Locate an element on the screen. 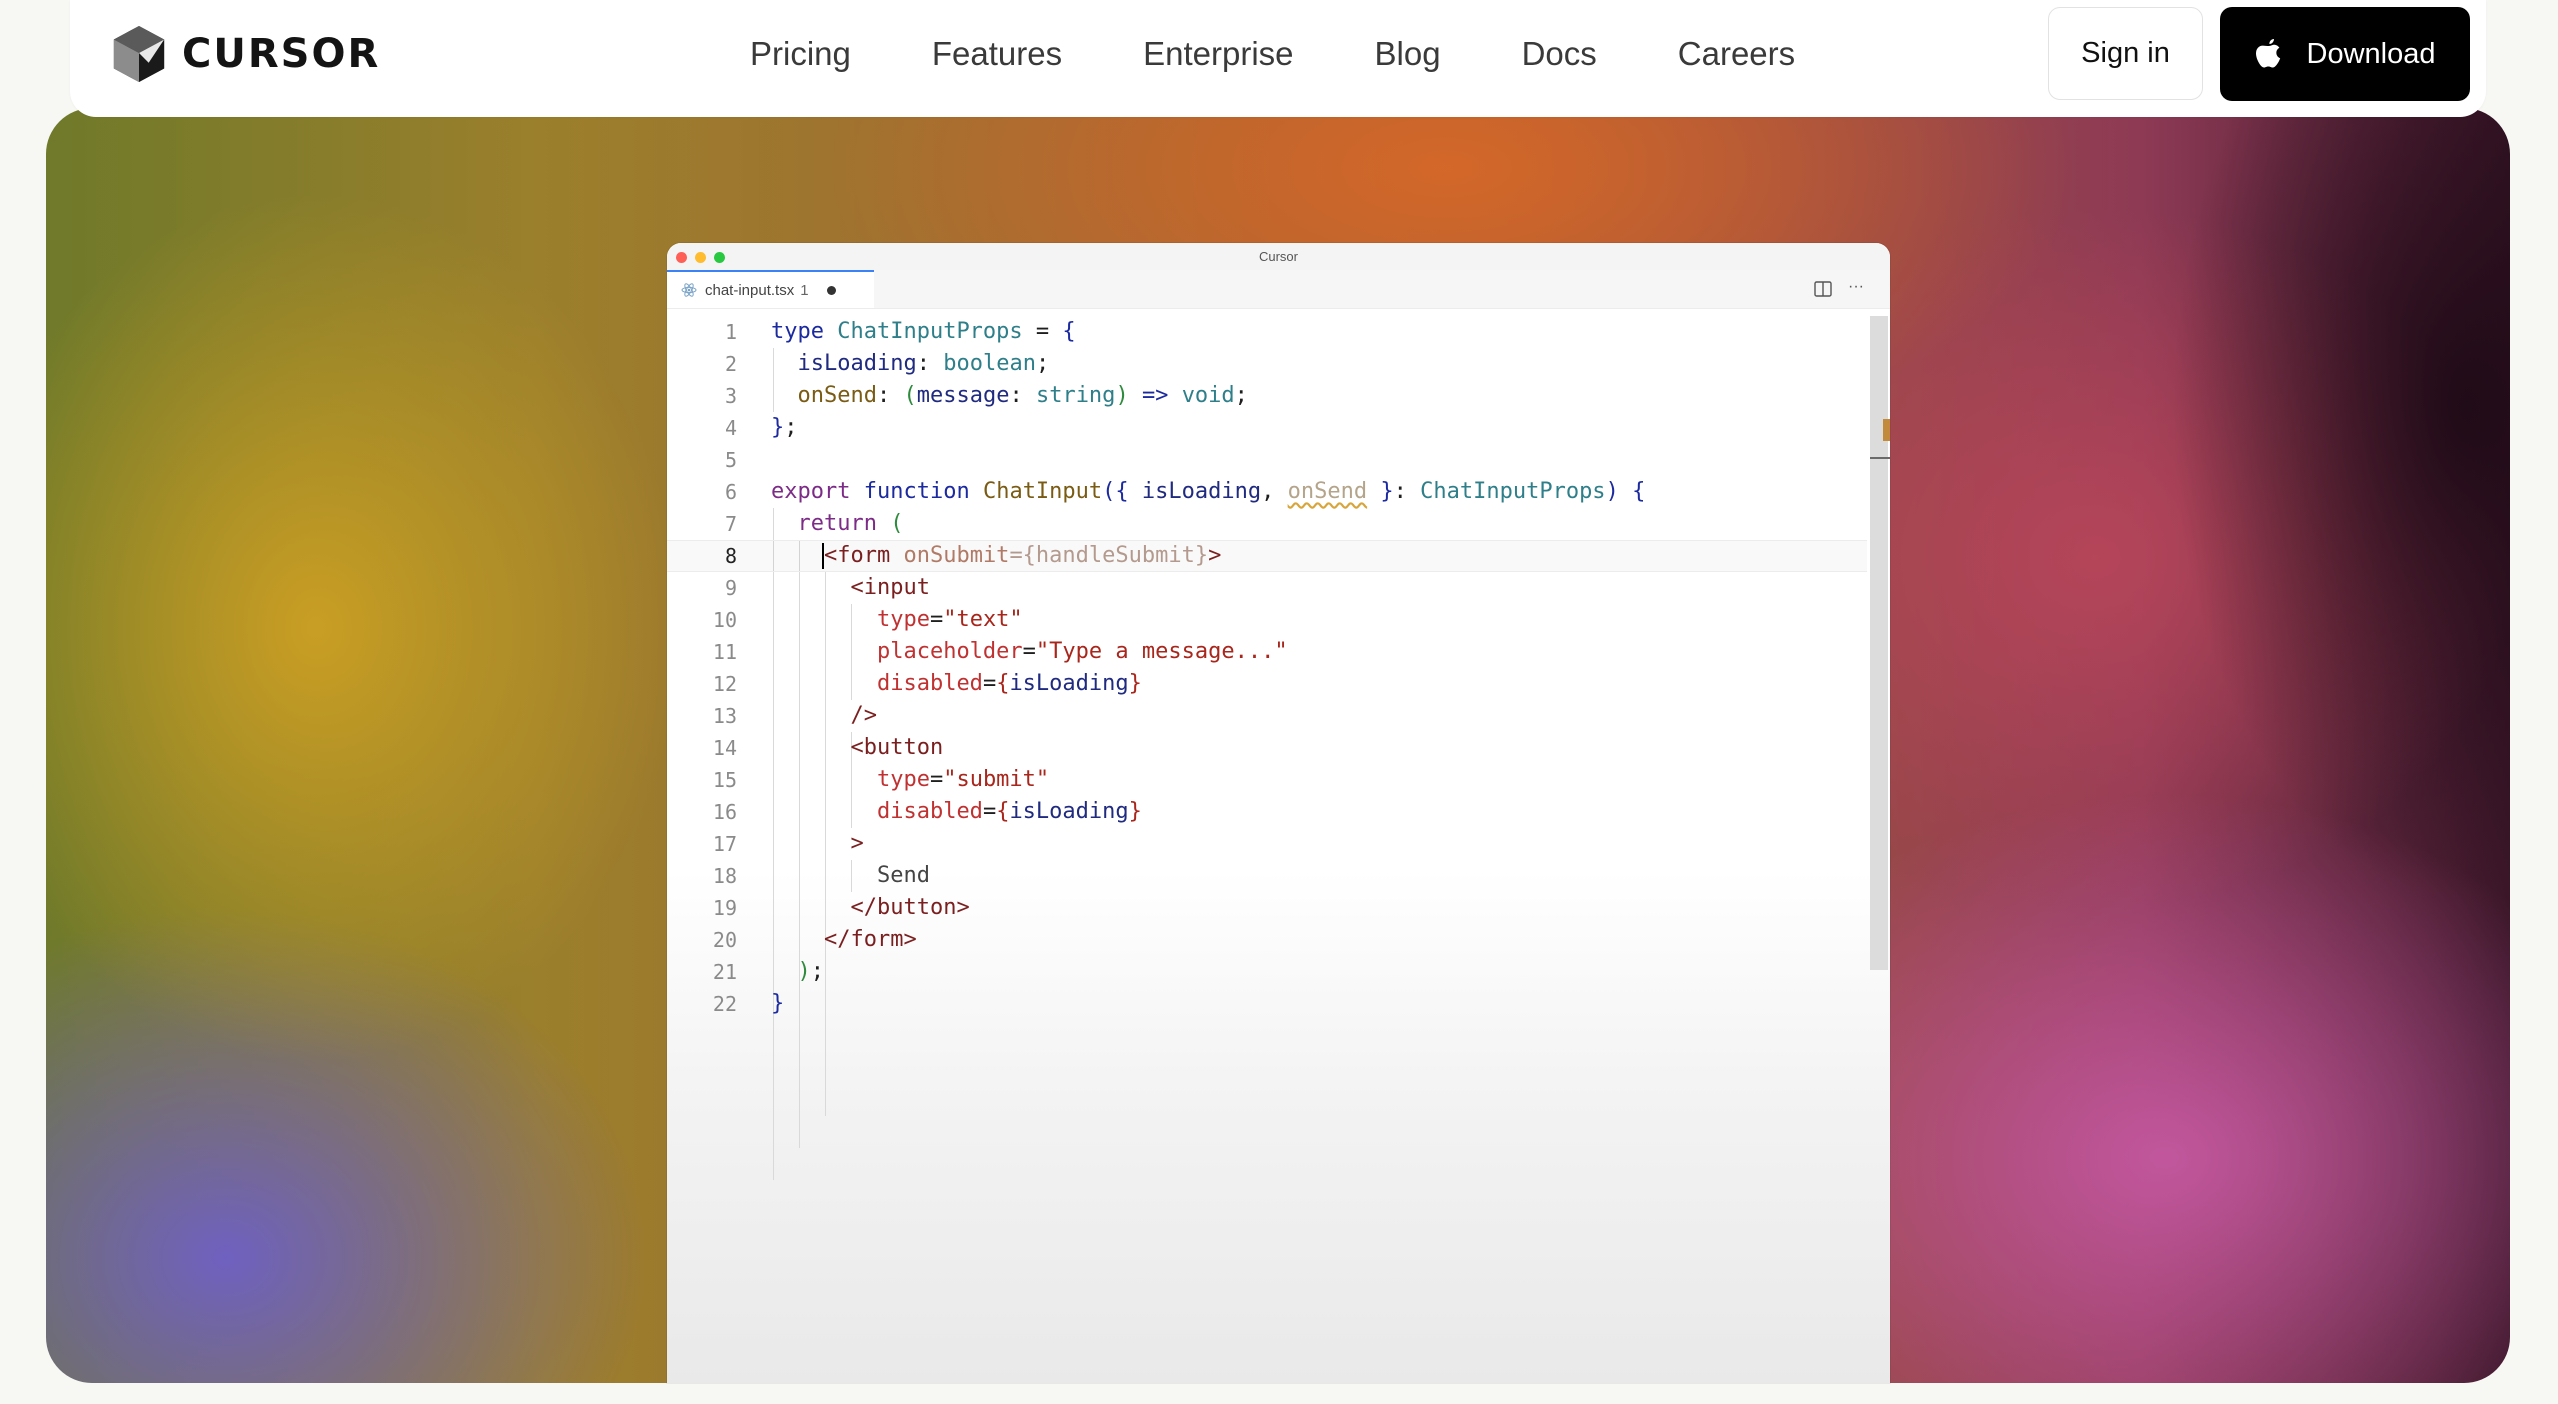 This screenshot has height=1404, width=2558. line-number: 7 is located at coordinates (730, 524).